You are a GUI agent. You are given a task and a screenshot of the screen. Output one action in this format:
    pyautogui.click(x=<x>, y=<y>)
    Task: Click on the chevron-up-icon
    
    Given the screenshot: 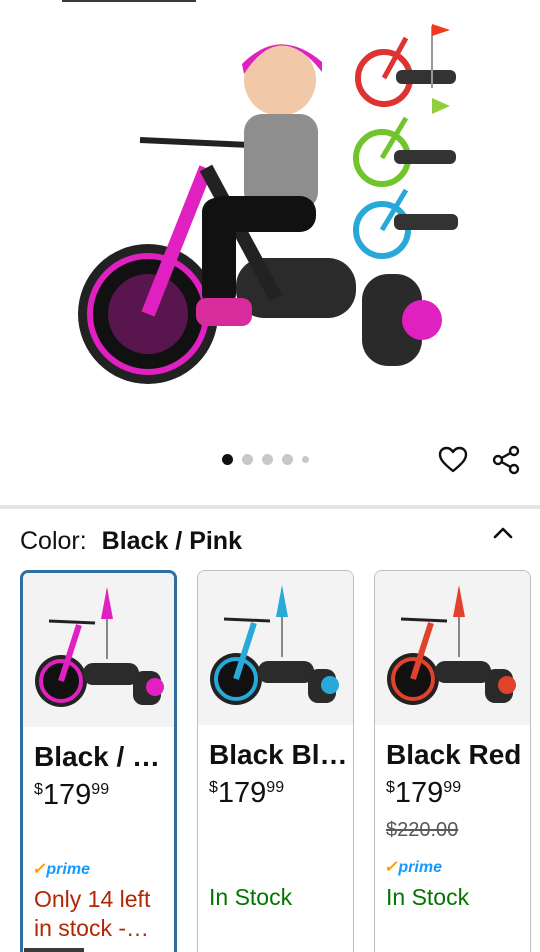 What is the action you would take?
    pyautogui.click(x=503, y=533)
    